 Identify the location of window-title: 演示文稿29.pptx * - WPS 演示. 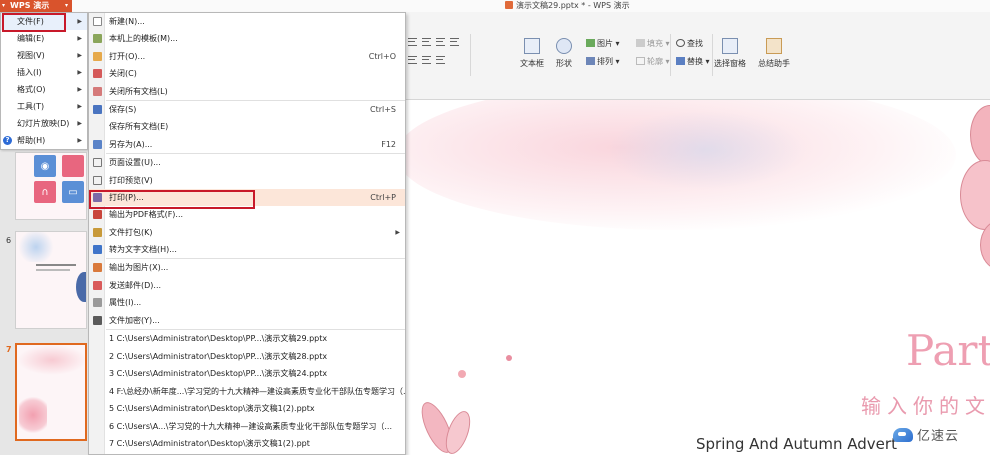
(567, 6).